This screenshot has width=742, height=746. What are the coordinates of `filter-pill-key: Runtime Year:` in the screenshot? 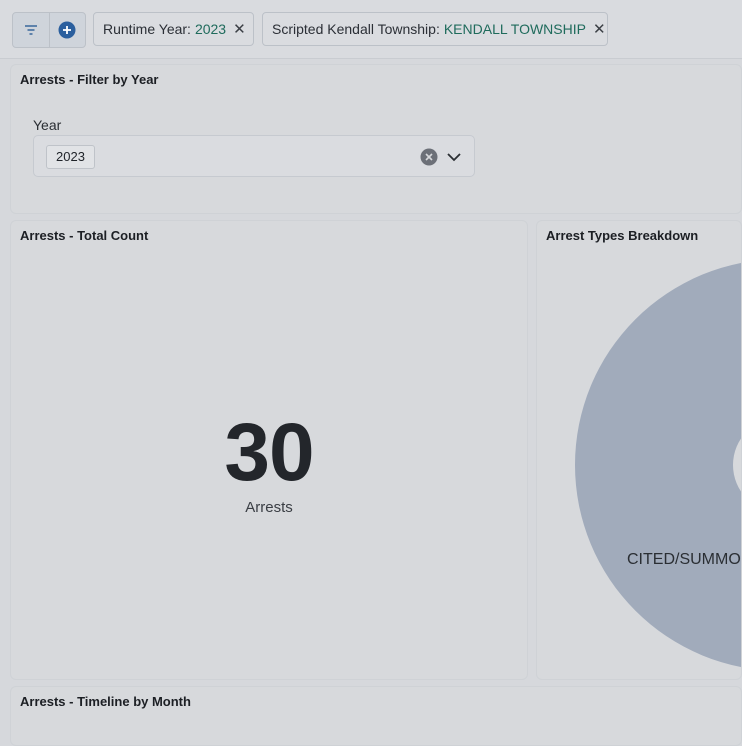 It's located at (147, 29).